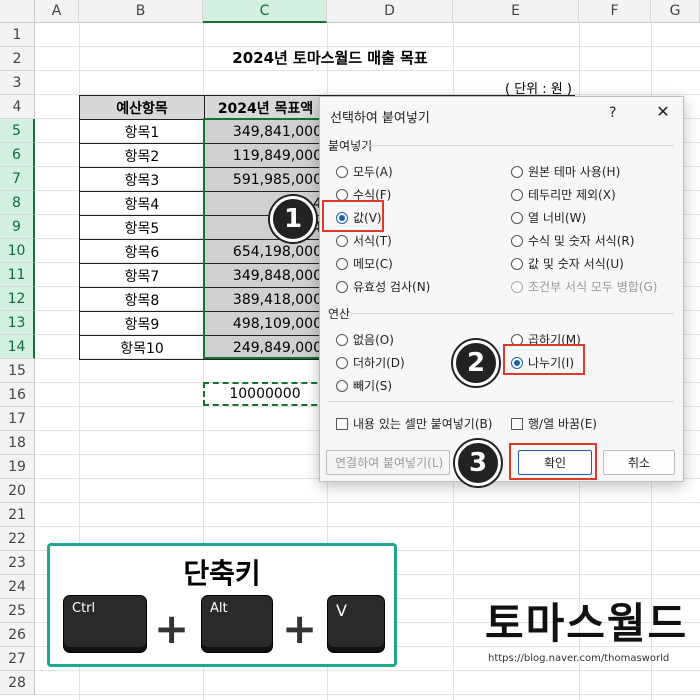  I want to click on row-header-26: 26, so click(17, 635).